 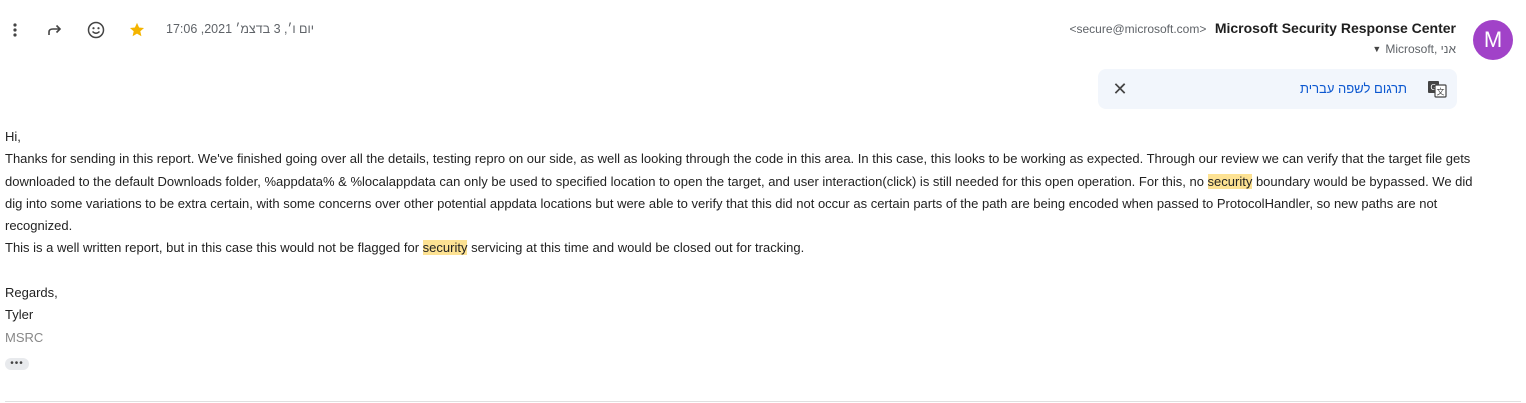 What do you see at coordinates (1376, 49) in the screenshot?
I see `show-details-caret-icon: ▼` at bounding box center [1376, 49].